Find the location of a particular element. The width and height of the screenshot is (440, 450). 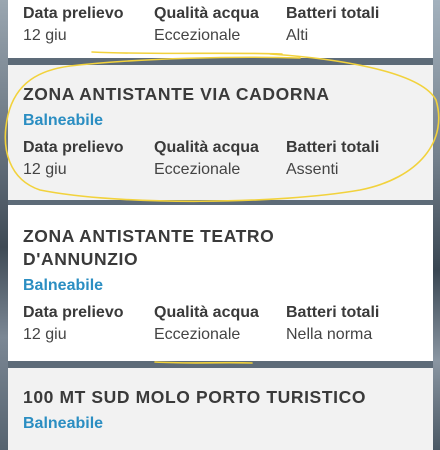

total-bacteria-value: Alti is located at coordinates (297, 35).